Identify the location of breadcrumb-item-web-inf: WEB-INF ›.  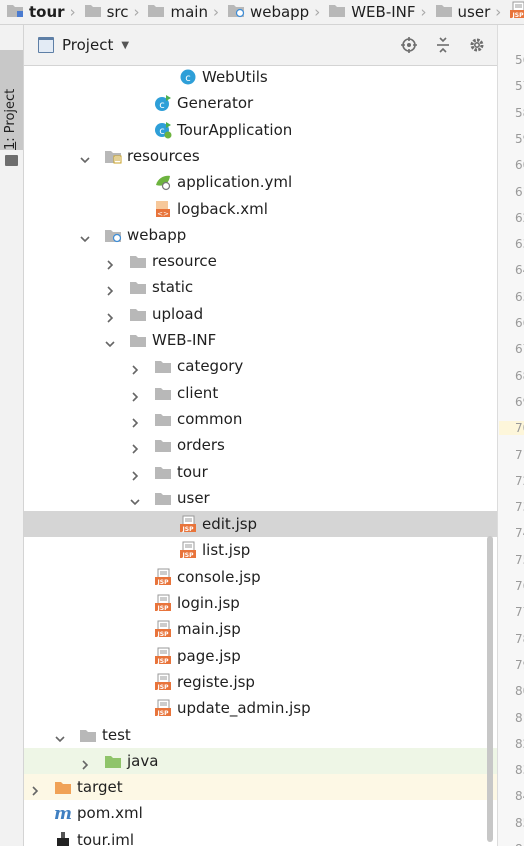
(375, 12).